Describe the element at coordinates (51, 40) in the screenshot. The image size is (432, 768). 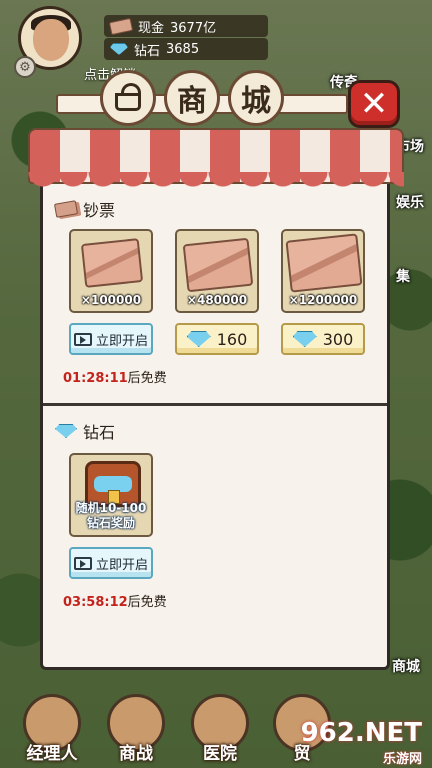
I see `avatar-face` at that location.